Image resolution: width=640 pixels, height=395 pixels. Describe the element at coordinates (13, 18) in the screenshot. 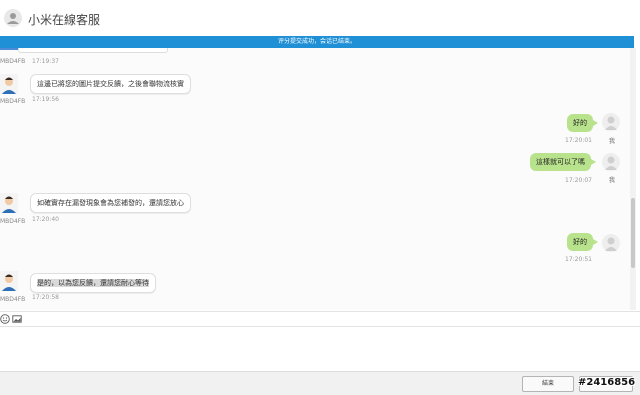

I see `service-avatar-icon` at that location.